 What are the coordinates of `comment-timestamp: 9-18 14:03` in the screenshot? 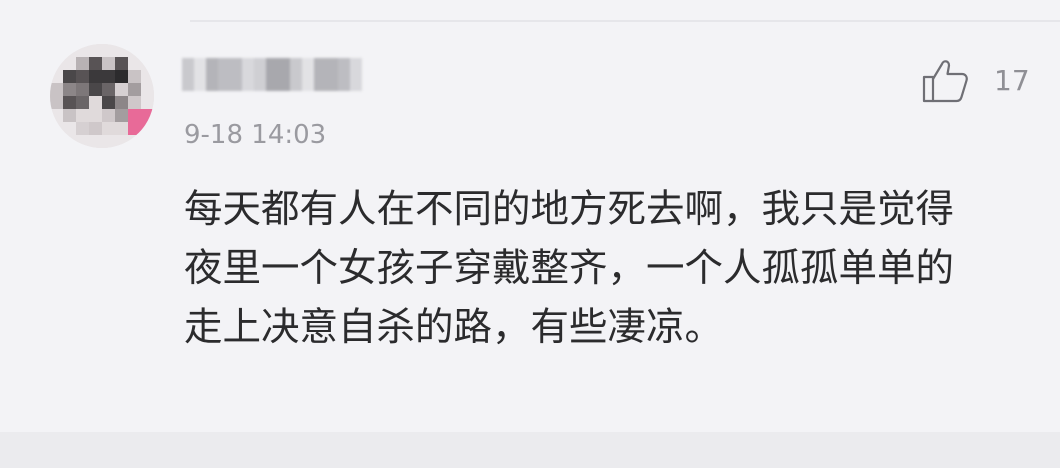 It's located at (255, 135).